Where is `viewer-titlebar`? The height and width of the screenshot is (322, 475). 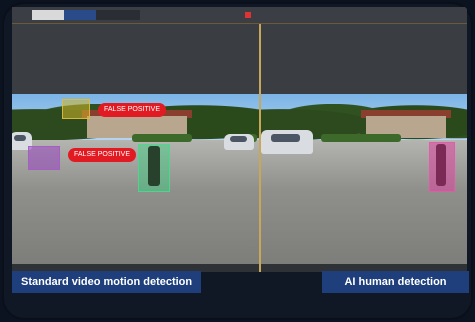 viewer-titlebar is located at coordinates (239, 15).